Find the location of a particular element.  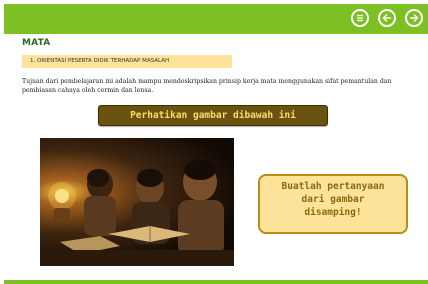

subject-title: MATA is located at coordinates (36, 43).